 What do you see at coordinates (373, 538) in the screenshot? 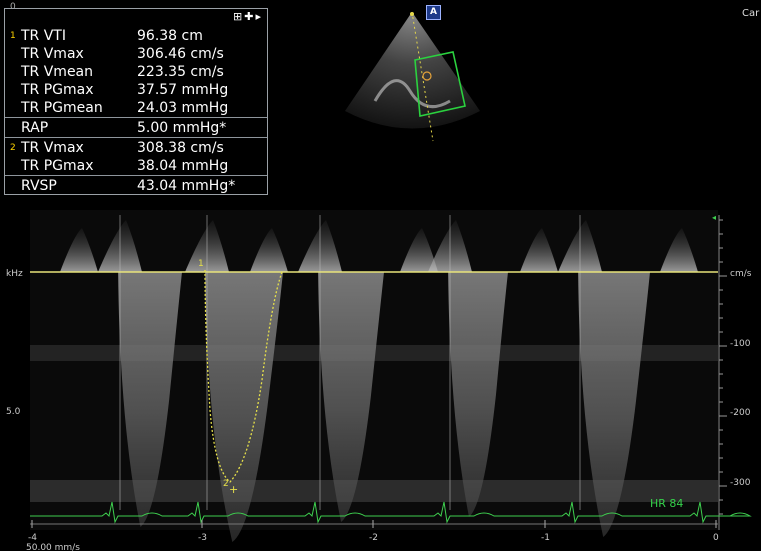
I see `time-tick-minus2: -2` at bounding box center [373, 538].